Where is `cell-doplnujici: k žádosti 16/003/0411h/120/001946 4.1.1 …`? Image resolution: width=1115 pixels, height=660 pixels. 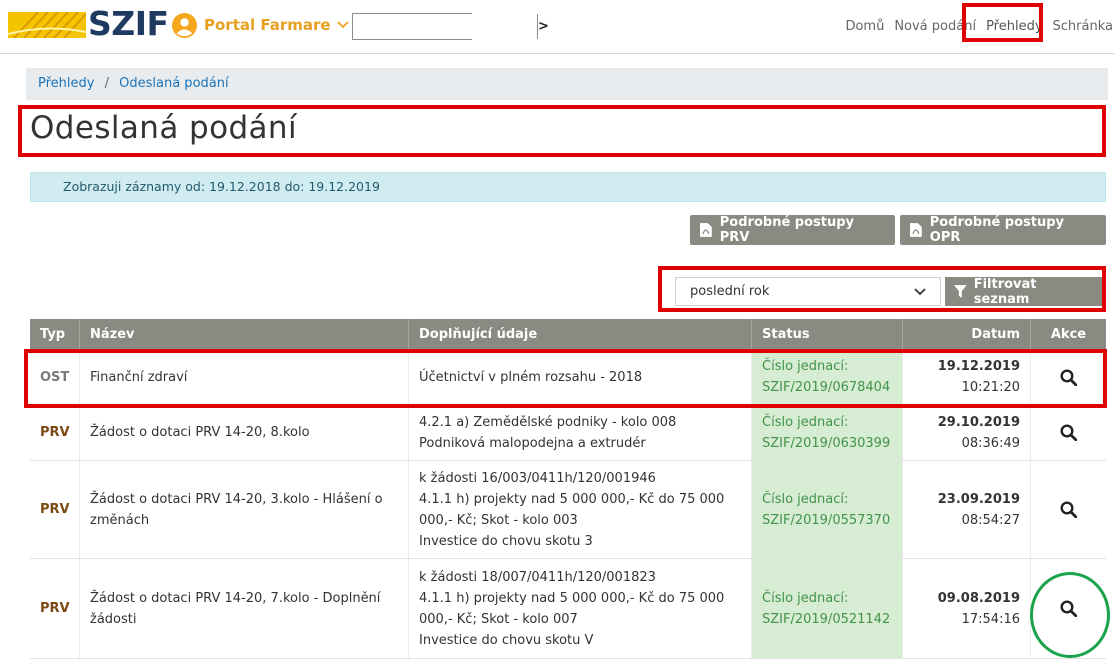 cell-doplnujici: k žádosti 16/003/0411h/120/001946 4.1.1 … is located at coordinates (580, 509).